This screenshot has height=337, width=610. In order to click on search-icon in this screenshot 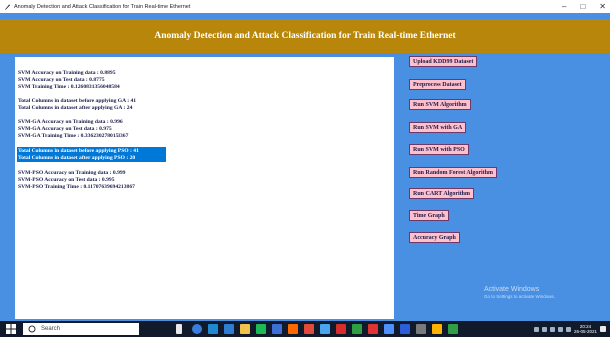, I will do `click(32, 329)`.